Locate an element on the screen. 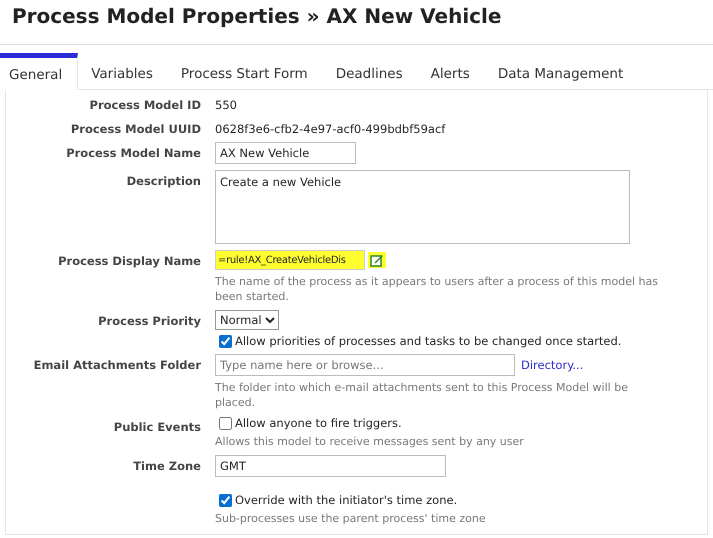  field-value: 0628f3e6-cfb2-4e97-acf0-499bdbf59acf is located at coordinates (330, 128).